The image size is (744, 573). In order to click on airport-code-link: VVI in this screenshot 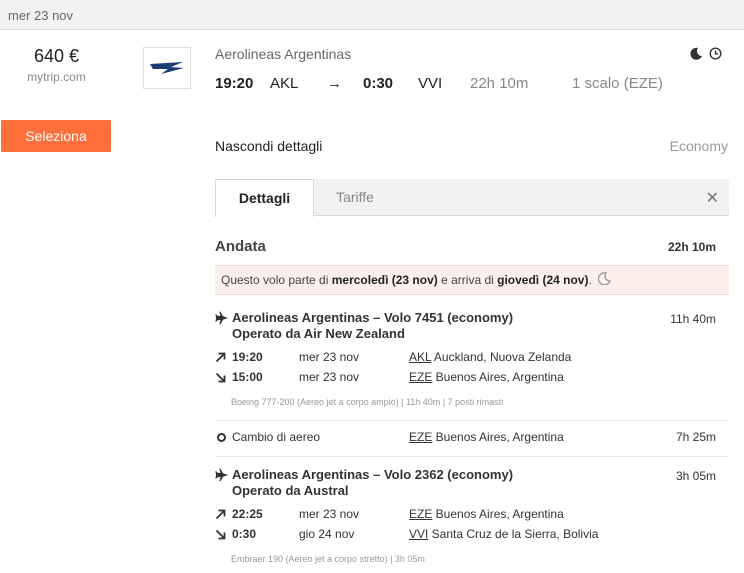, I will do `click(418, 534)`.